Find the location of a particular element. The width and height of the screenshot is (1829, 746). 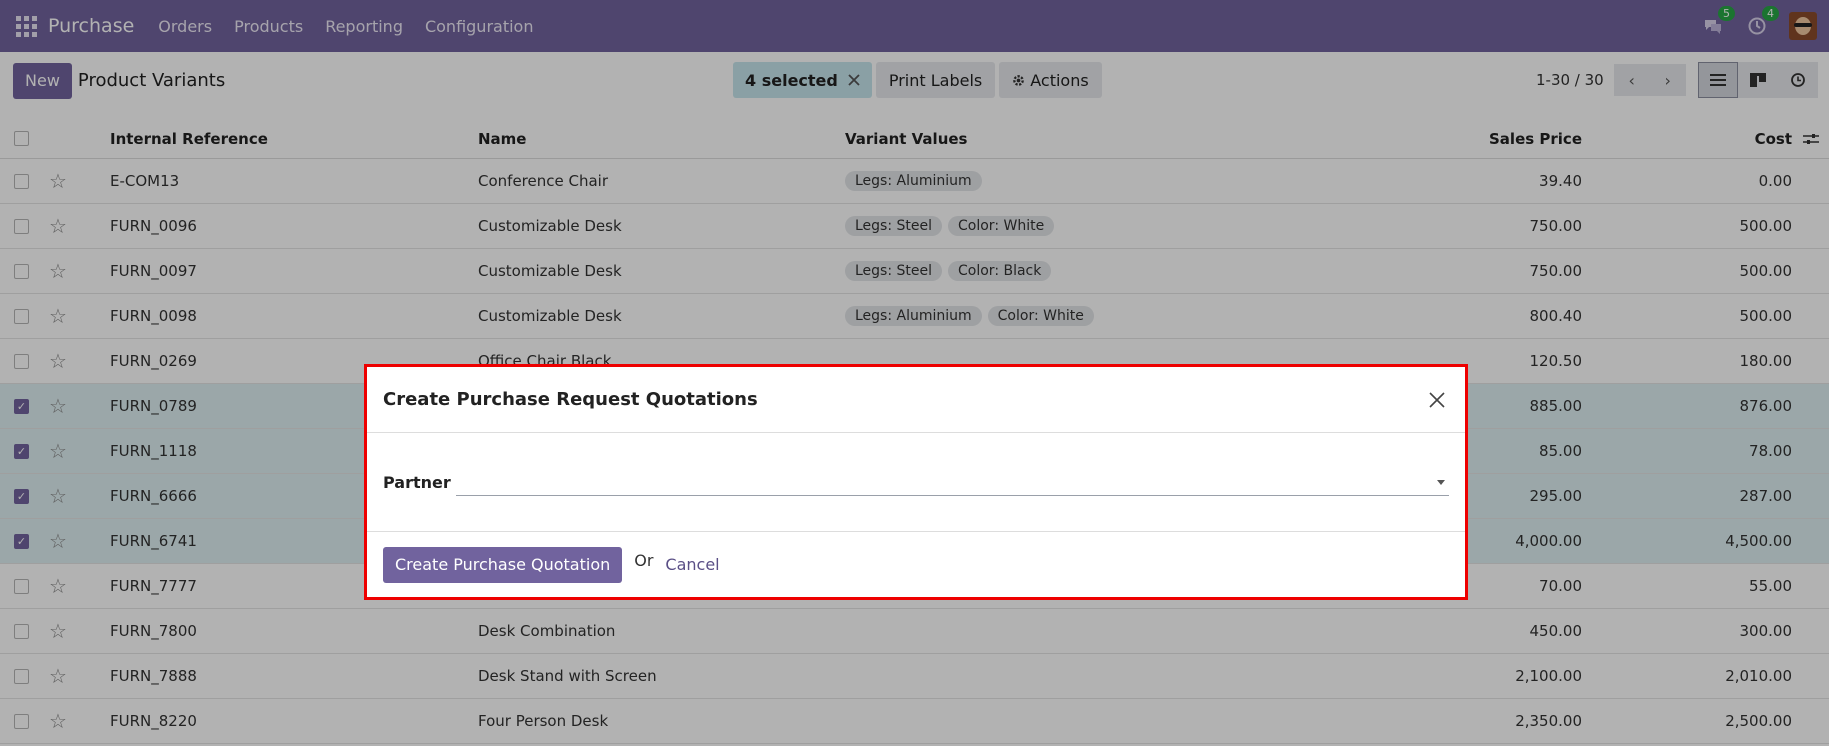

dialog-header: Create Purchase Request Quotations is located at coordinates (916, 400).